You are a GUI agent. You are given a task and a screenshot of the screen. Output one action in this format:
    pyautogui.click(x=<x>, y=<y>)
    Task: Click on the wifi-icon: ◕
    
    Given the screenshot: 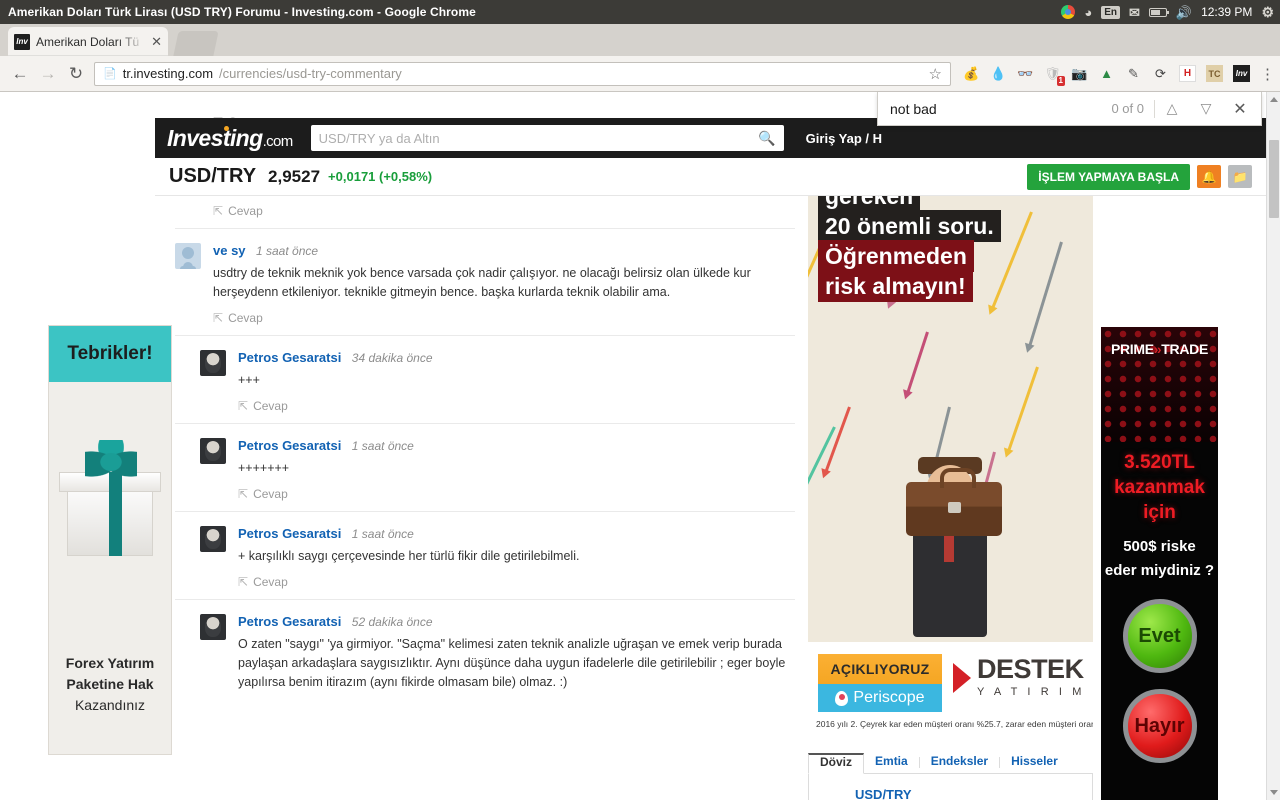 What is the action you would take?
    pyautogui.click(x=1088, y=12)
    